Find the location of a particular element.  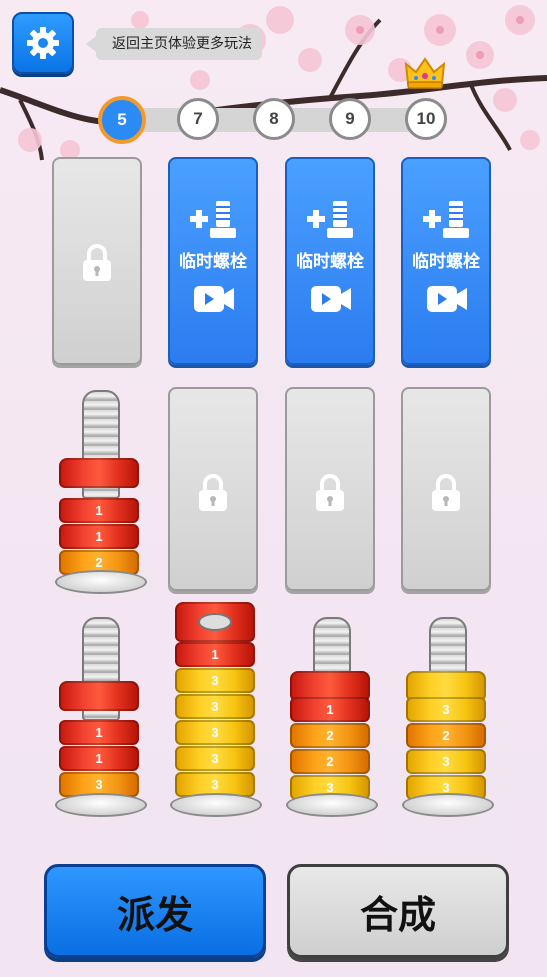

merge-button: 合成 is located at coordinates (398, 911).